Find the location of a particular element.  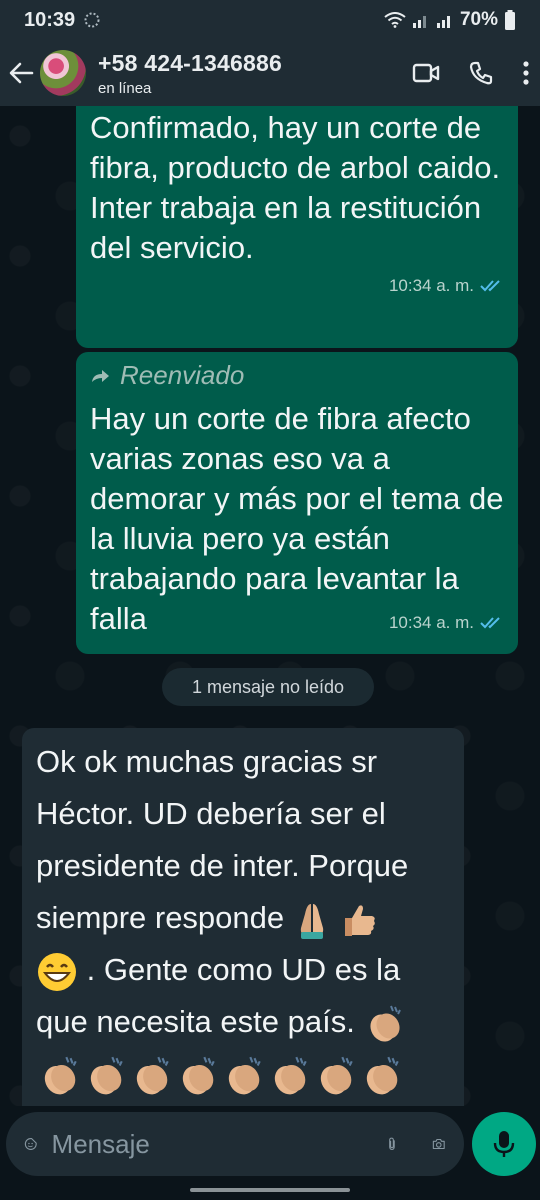

chat-header: +58 424-1346886 en línea is located at coordinates (270, 73).